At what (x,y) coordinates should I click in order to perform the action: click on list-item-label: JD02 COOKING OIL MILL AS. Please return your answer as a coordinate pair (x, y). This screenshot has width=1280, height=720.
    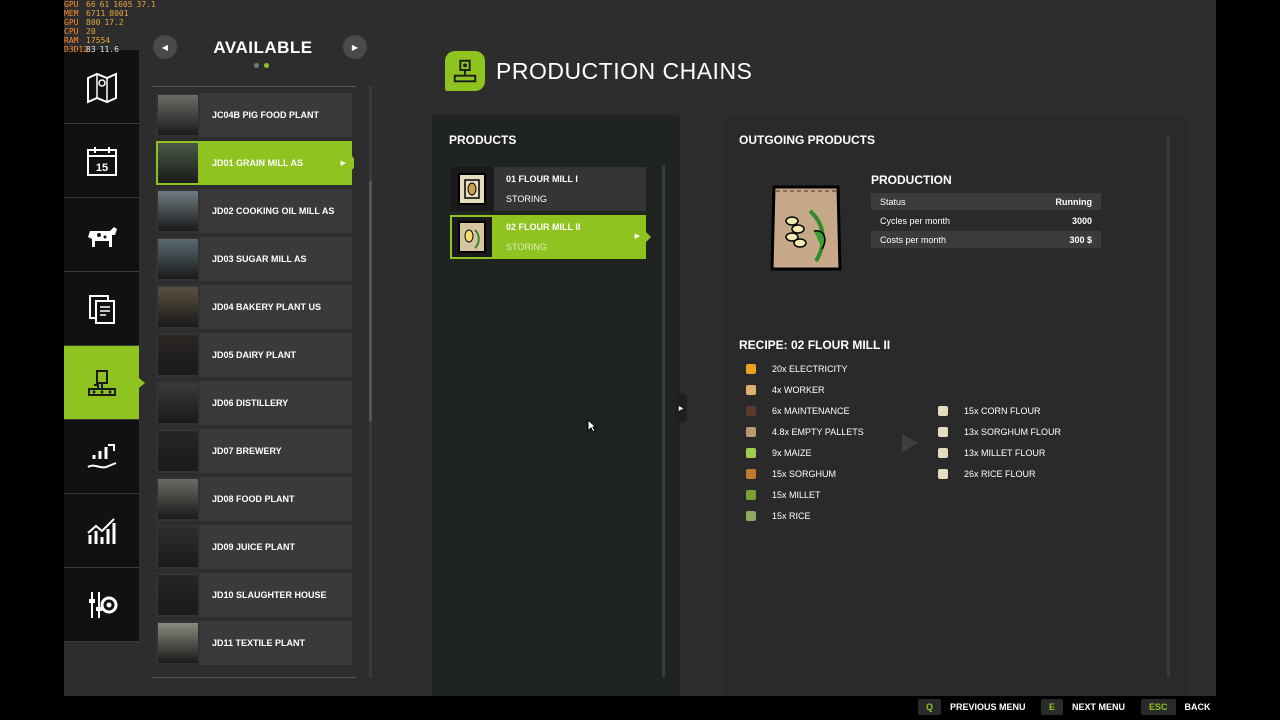
    Looking at the image, I should click on (273, 211).